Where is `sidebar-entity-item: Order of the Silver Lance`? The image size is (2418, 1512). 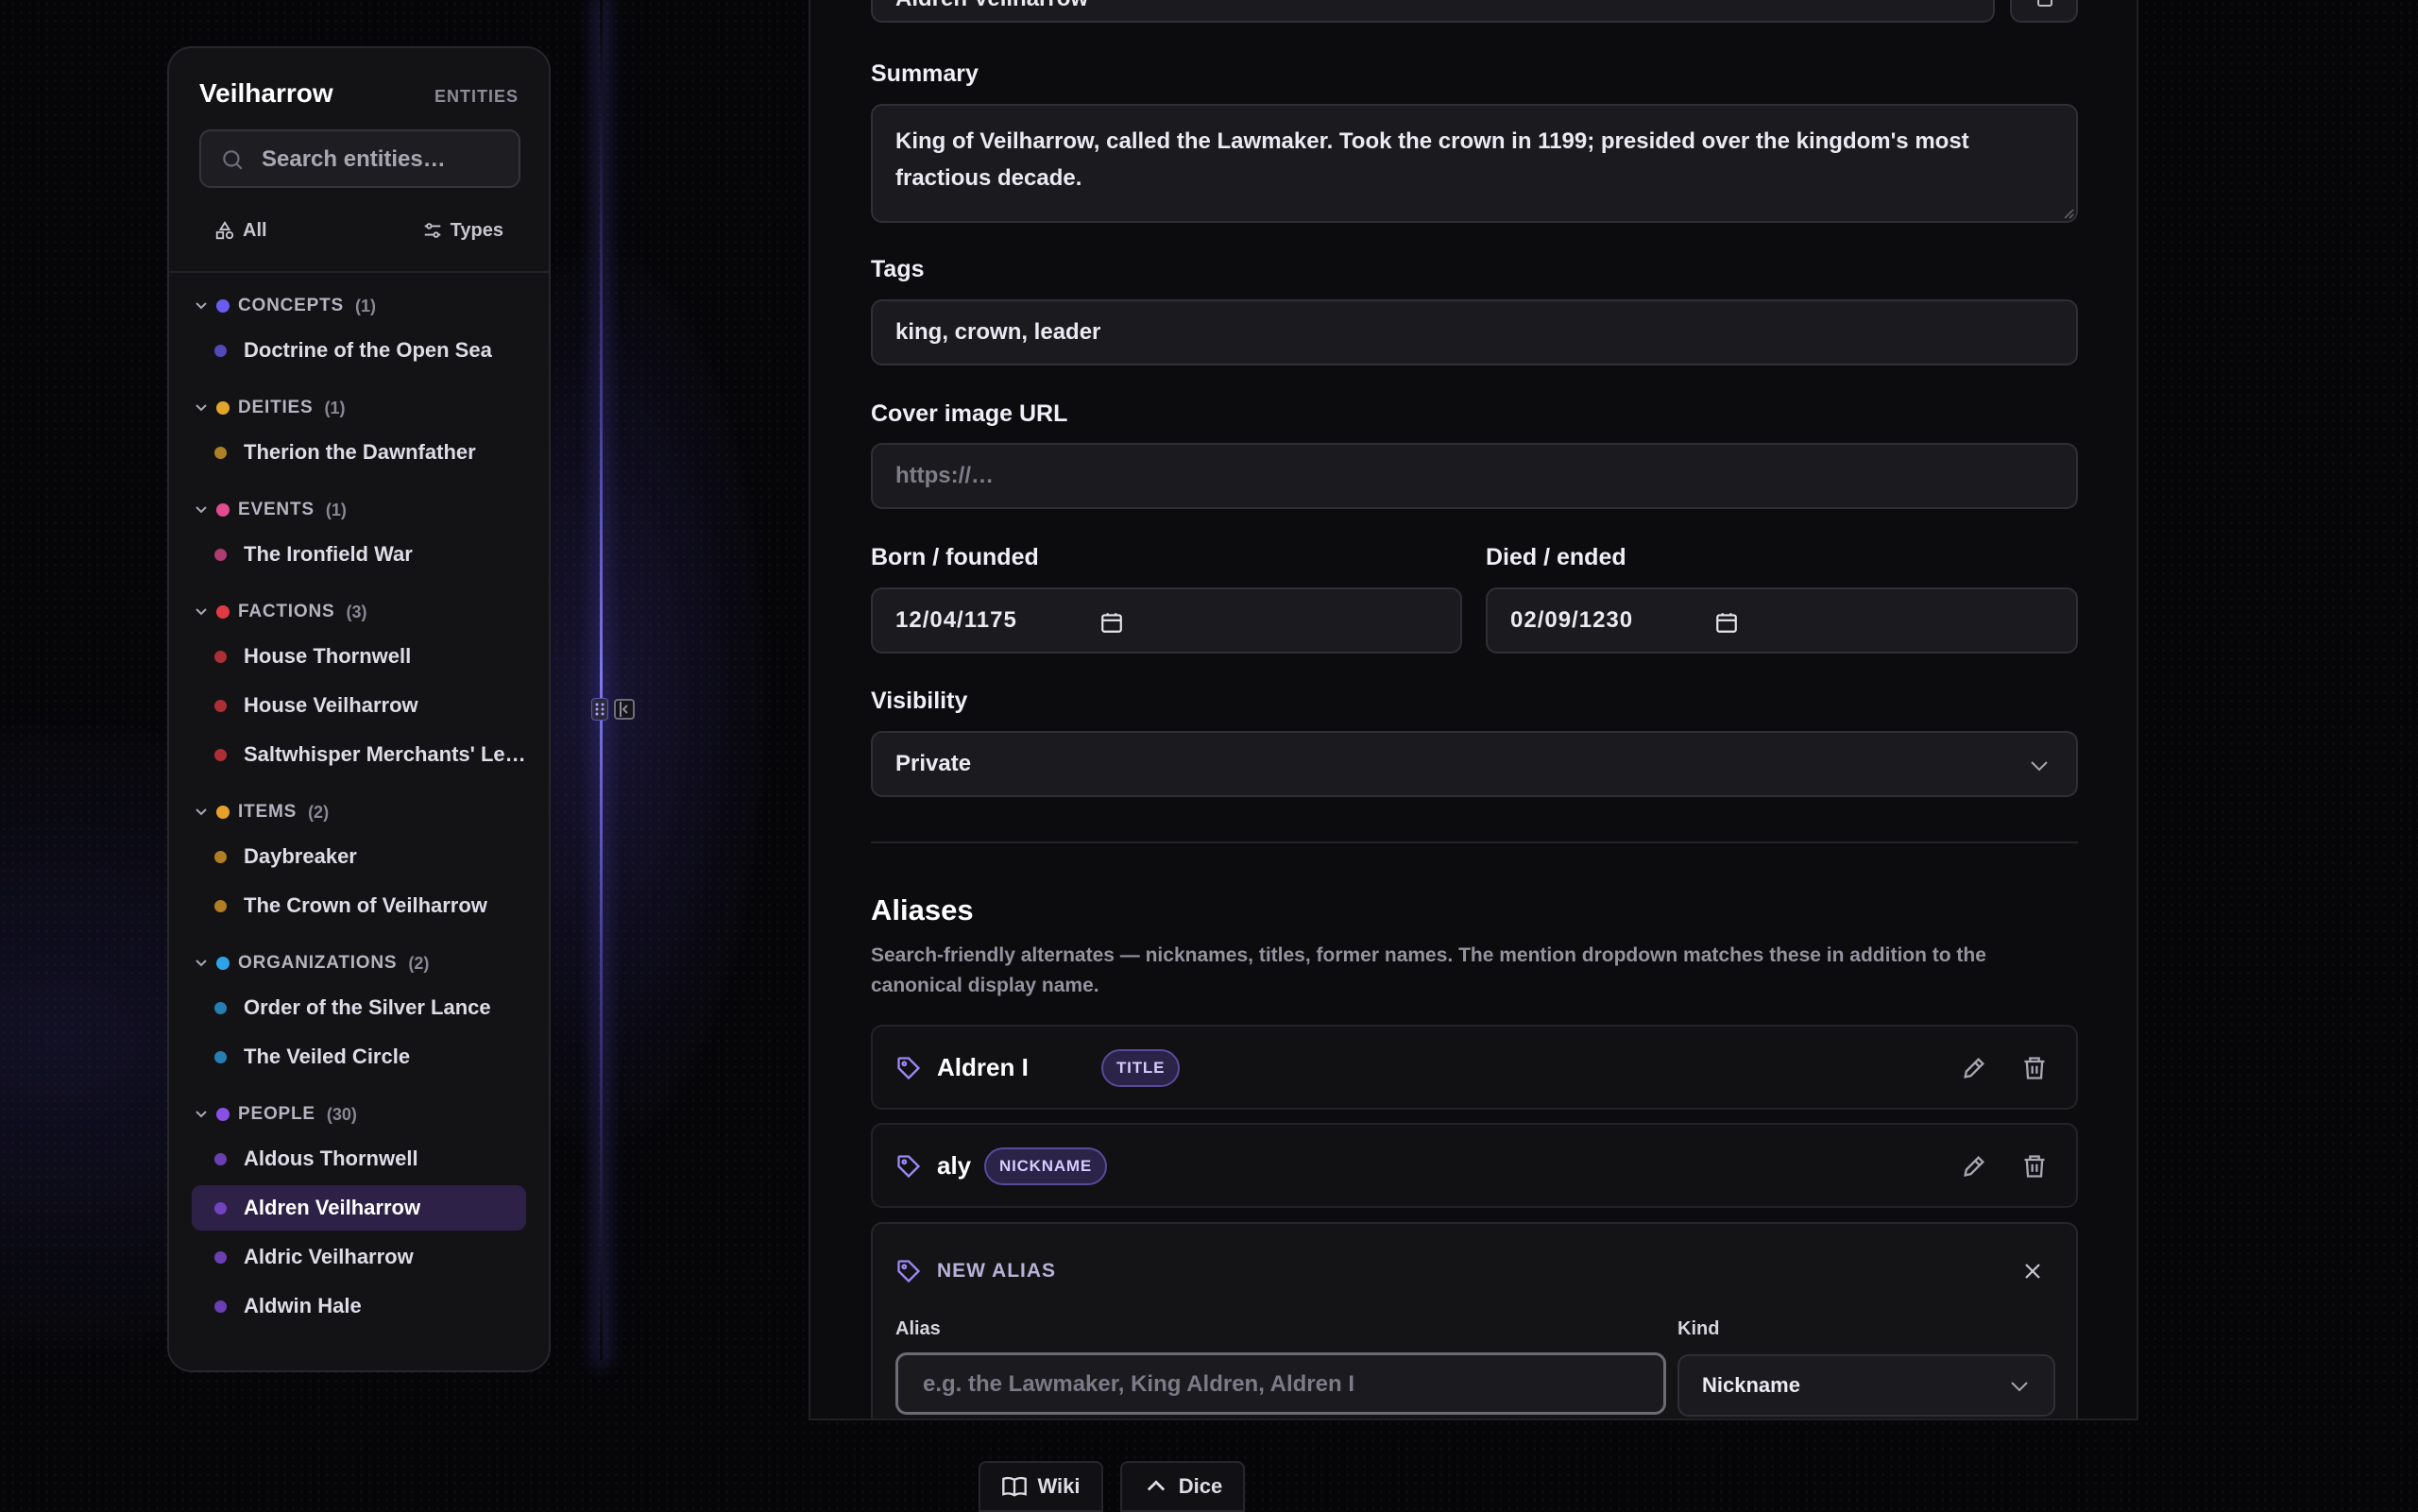 sidebar-entity-item: Order of the Silver Lance is located at coordinates (359, 1008).